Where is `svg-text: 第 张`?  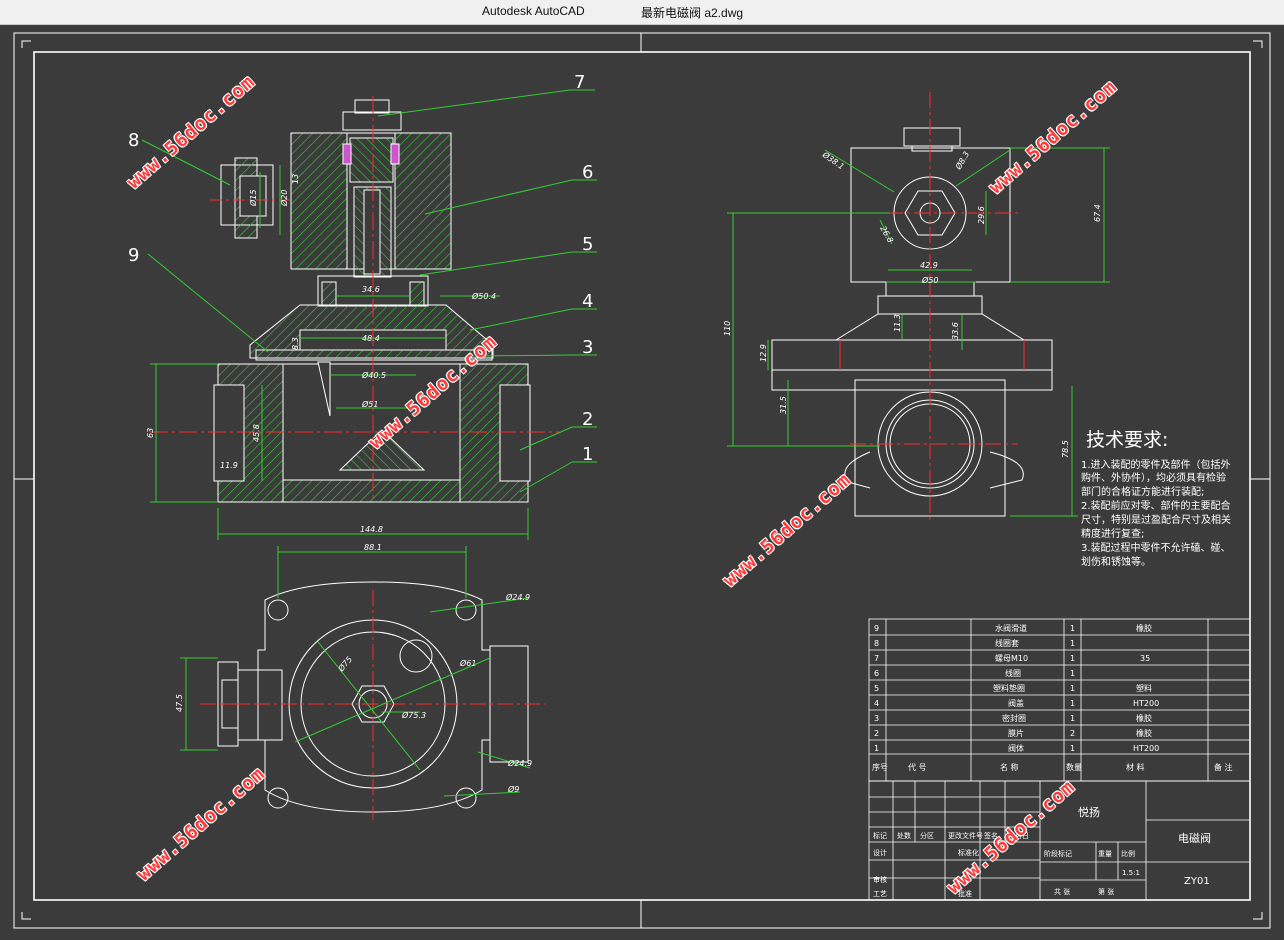
svg-text: 第 张 is located at coordinates (1106, 891).